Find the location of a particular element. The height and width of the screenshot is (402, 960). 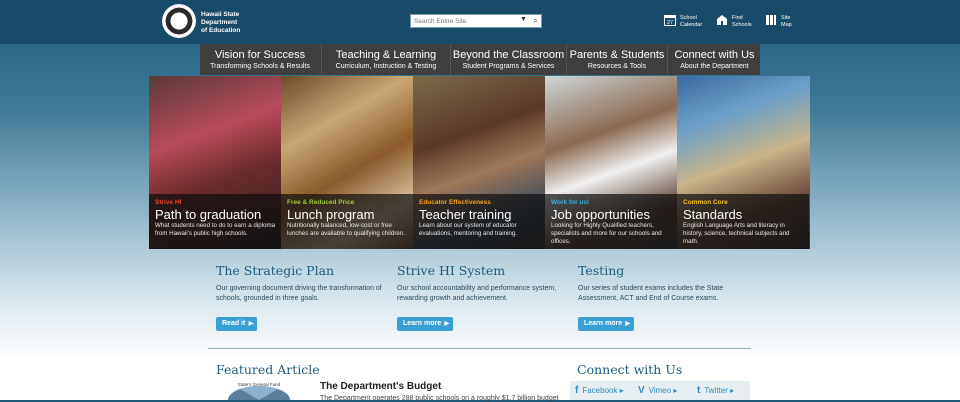

nav-parents-students: Parents & Students Resources & Tools is located at coordinates (616, 59).